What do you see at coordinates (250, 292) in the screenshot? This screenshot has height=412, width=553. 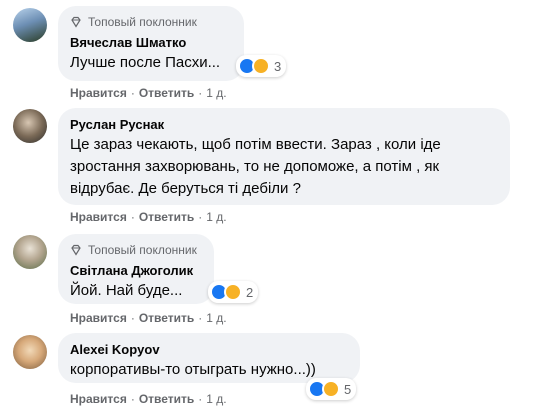 I see `reaction-count: 2` at bounding box center [250, 292].